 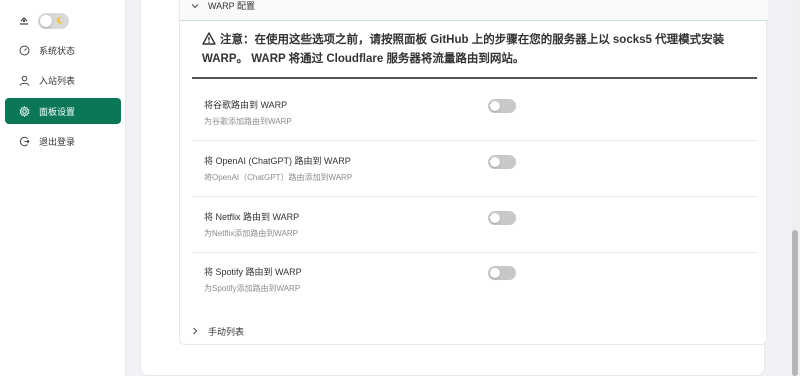 I want to click on warning-line-2: WARP。 WARP 将通过 Cloudflare 服务器将流量路由到网站。, so click(x=363, y=59).